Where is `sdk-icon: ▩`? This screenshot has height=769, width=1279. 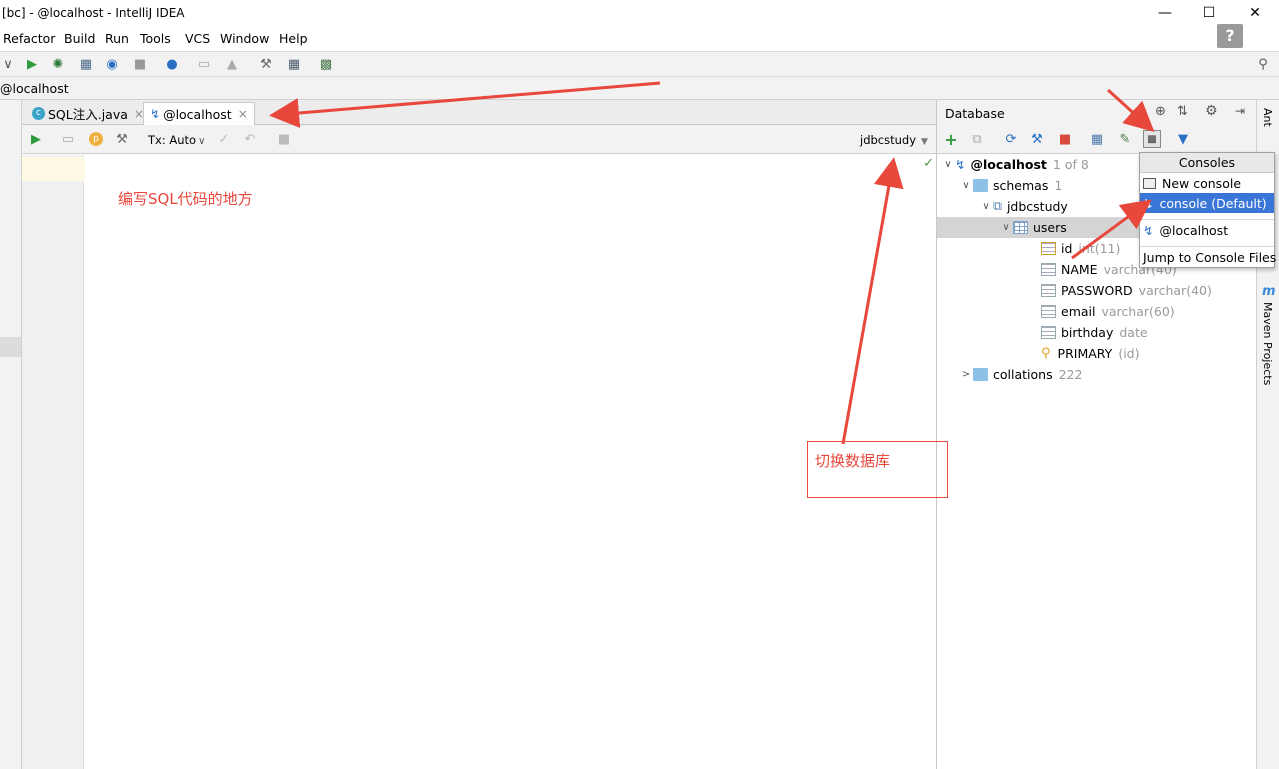
sdk-icon: ▩ is located at coordinates (326, 64).